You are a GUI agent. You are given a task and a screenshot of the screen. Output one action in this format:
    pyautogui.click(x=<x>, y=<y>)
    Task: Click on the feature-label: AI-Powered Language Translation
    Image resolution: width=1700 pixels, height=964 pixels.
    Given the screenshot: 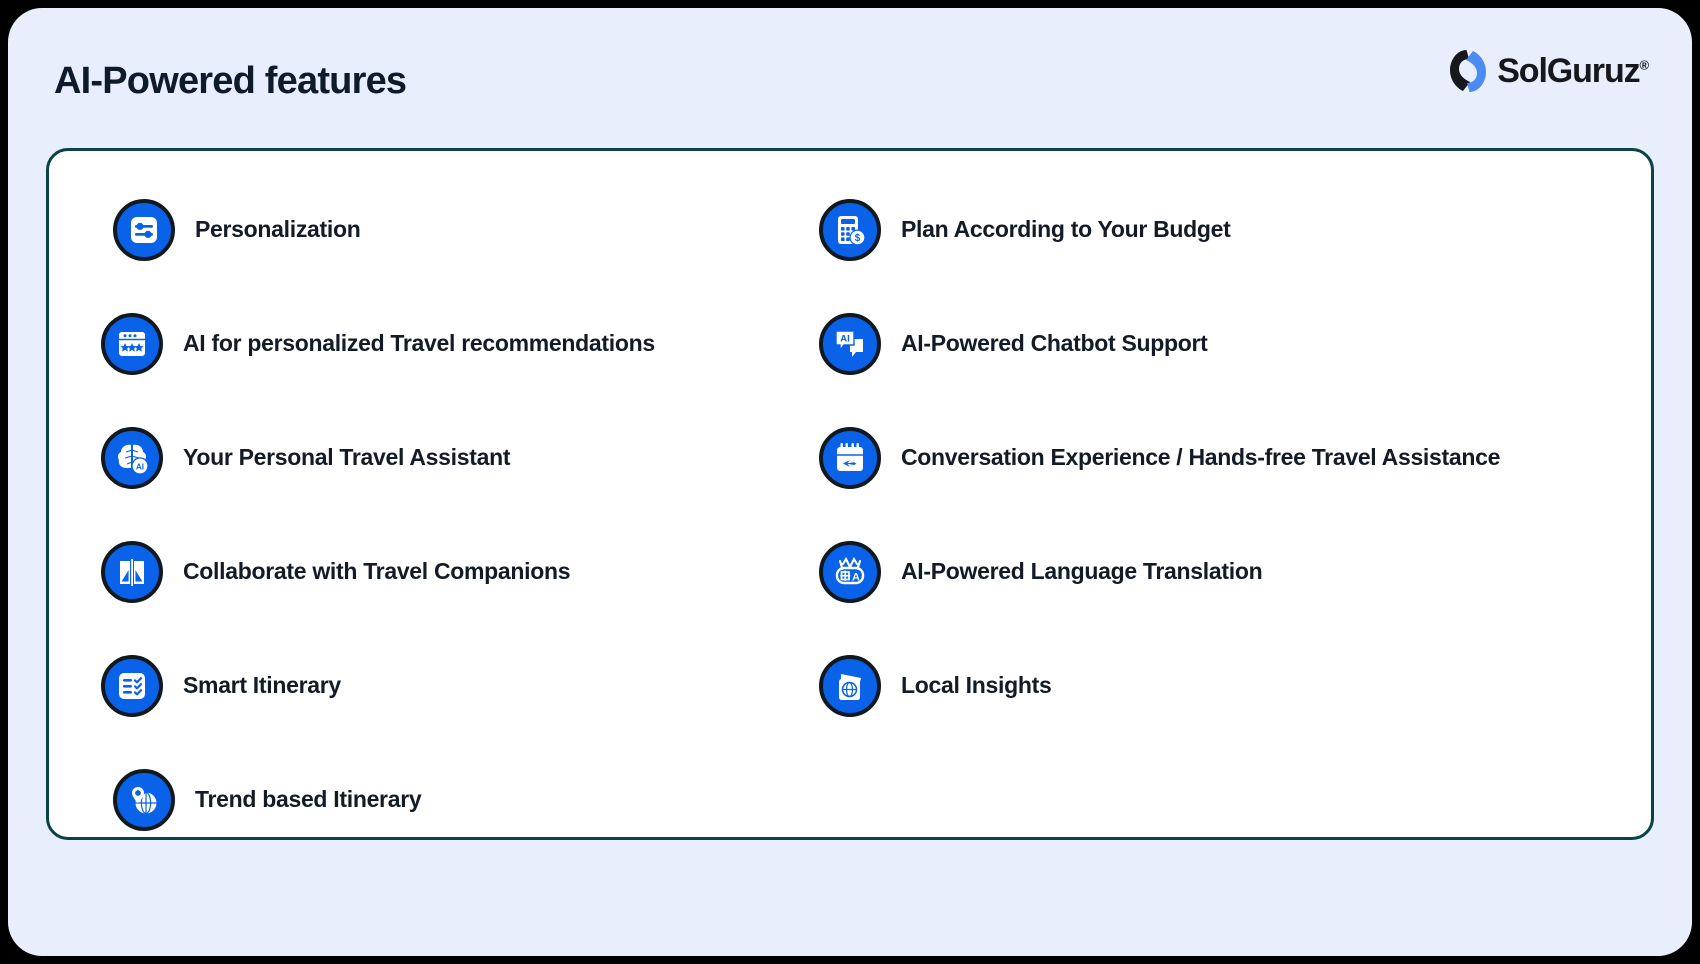 What is the action you would take?
    pyautogui.click(x=1082, y=571)
    